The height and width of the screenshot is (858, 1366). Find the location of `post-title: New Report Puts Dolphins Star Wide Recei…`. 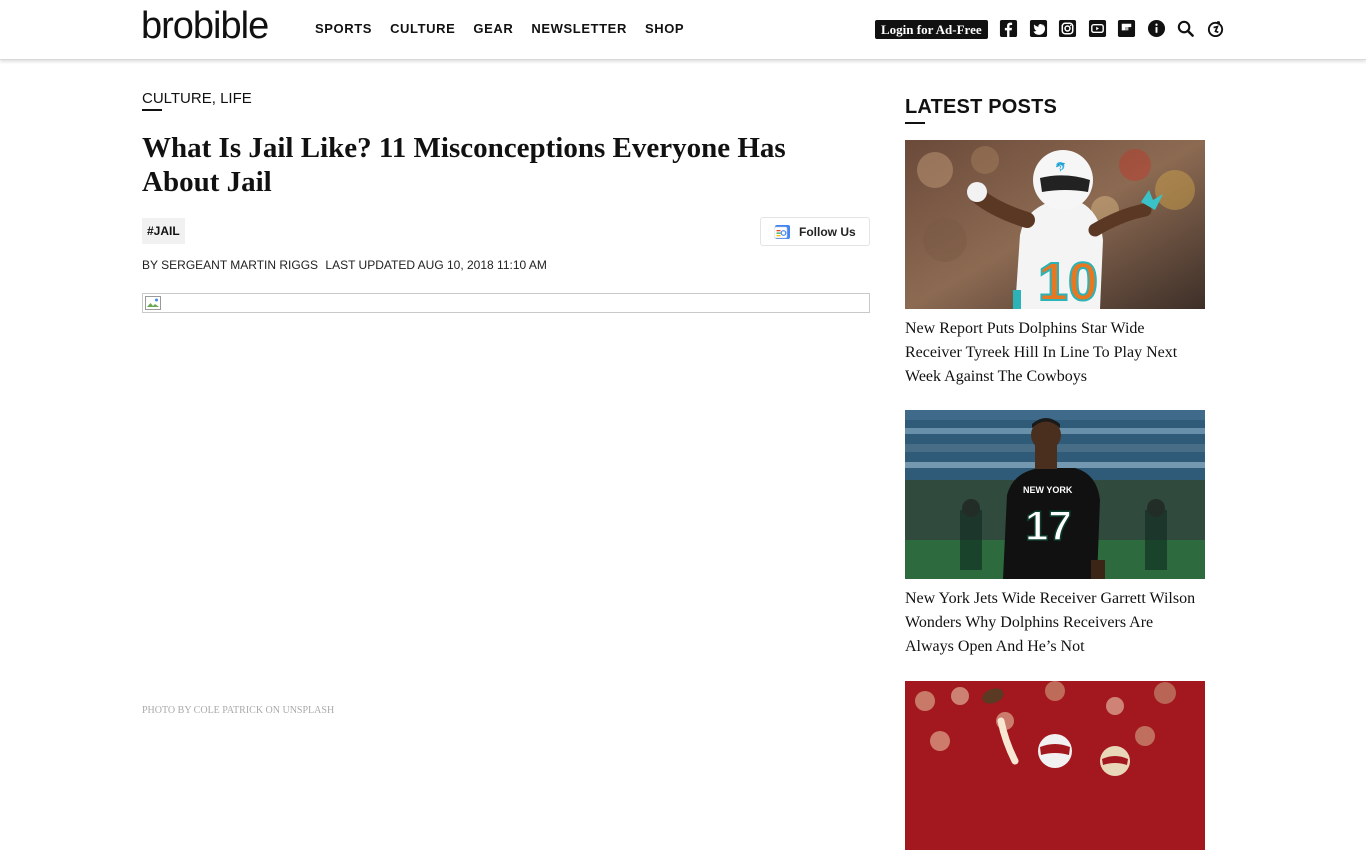

post-title: New Report Puts Dolphins Star Wide Recei… is located at coordinates (1055, 353).